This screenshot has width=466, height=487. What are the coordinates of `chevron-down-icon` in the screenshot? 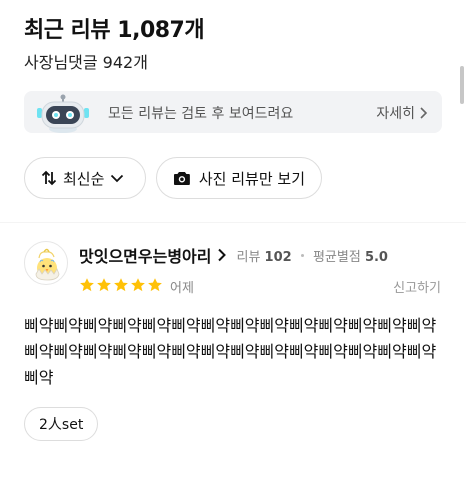 It's located at (117, 178).